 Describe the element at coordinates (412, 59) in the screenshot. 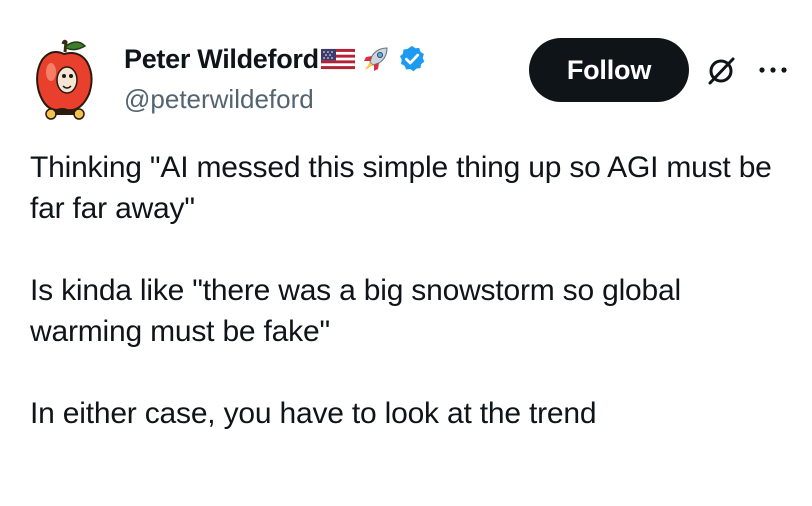

I see `verified-badge-icon` at that location.